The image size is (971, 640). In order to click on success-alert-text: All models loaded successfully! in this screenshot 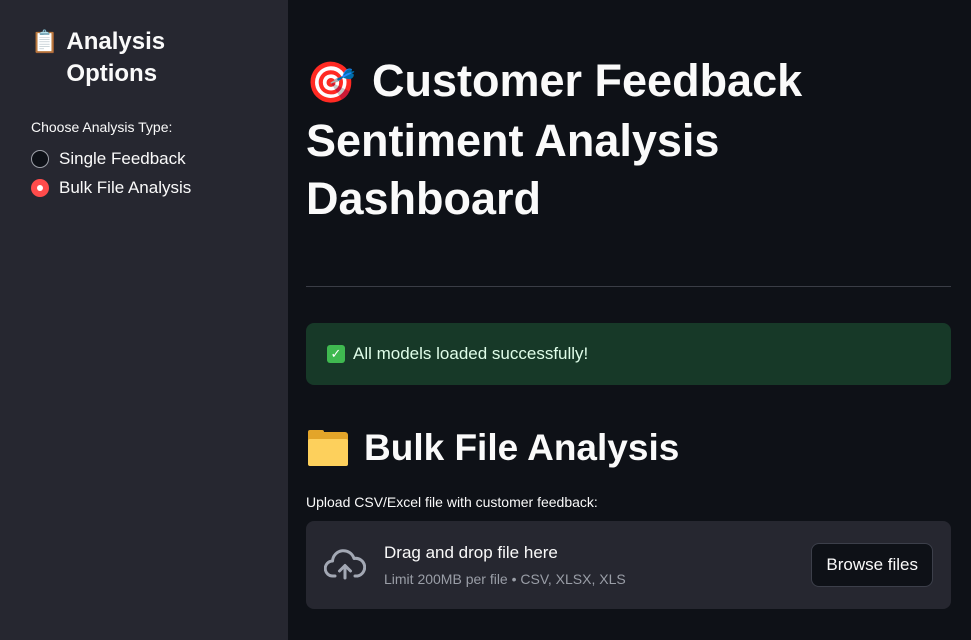, I will do `click(471, 353)`.